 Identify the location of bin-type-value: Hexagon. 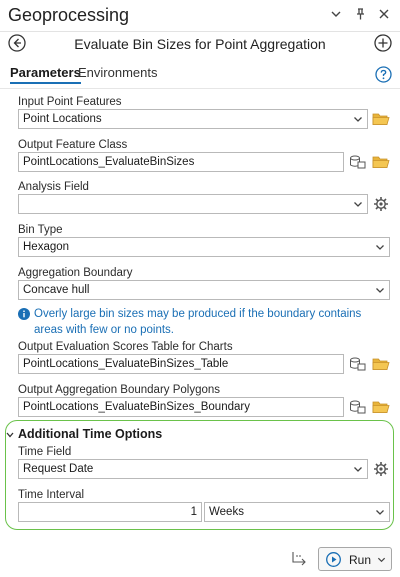
(46, 247).